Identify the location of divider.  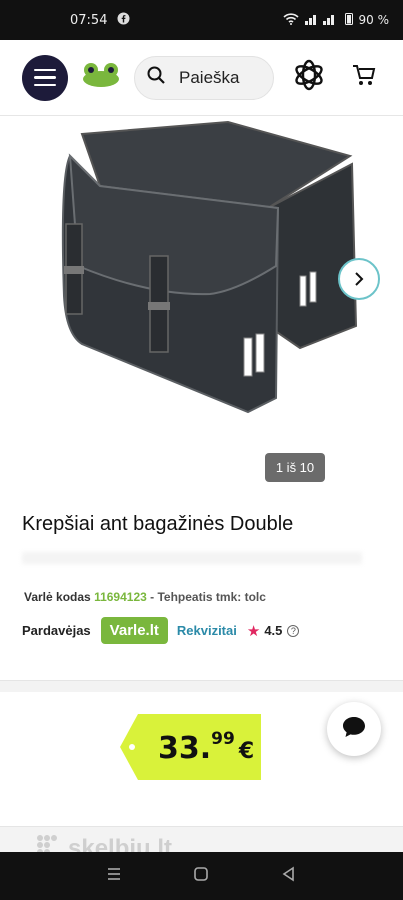
(201, 686).